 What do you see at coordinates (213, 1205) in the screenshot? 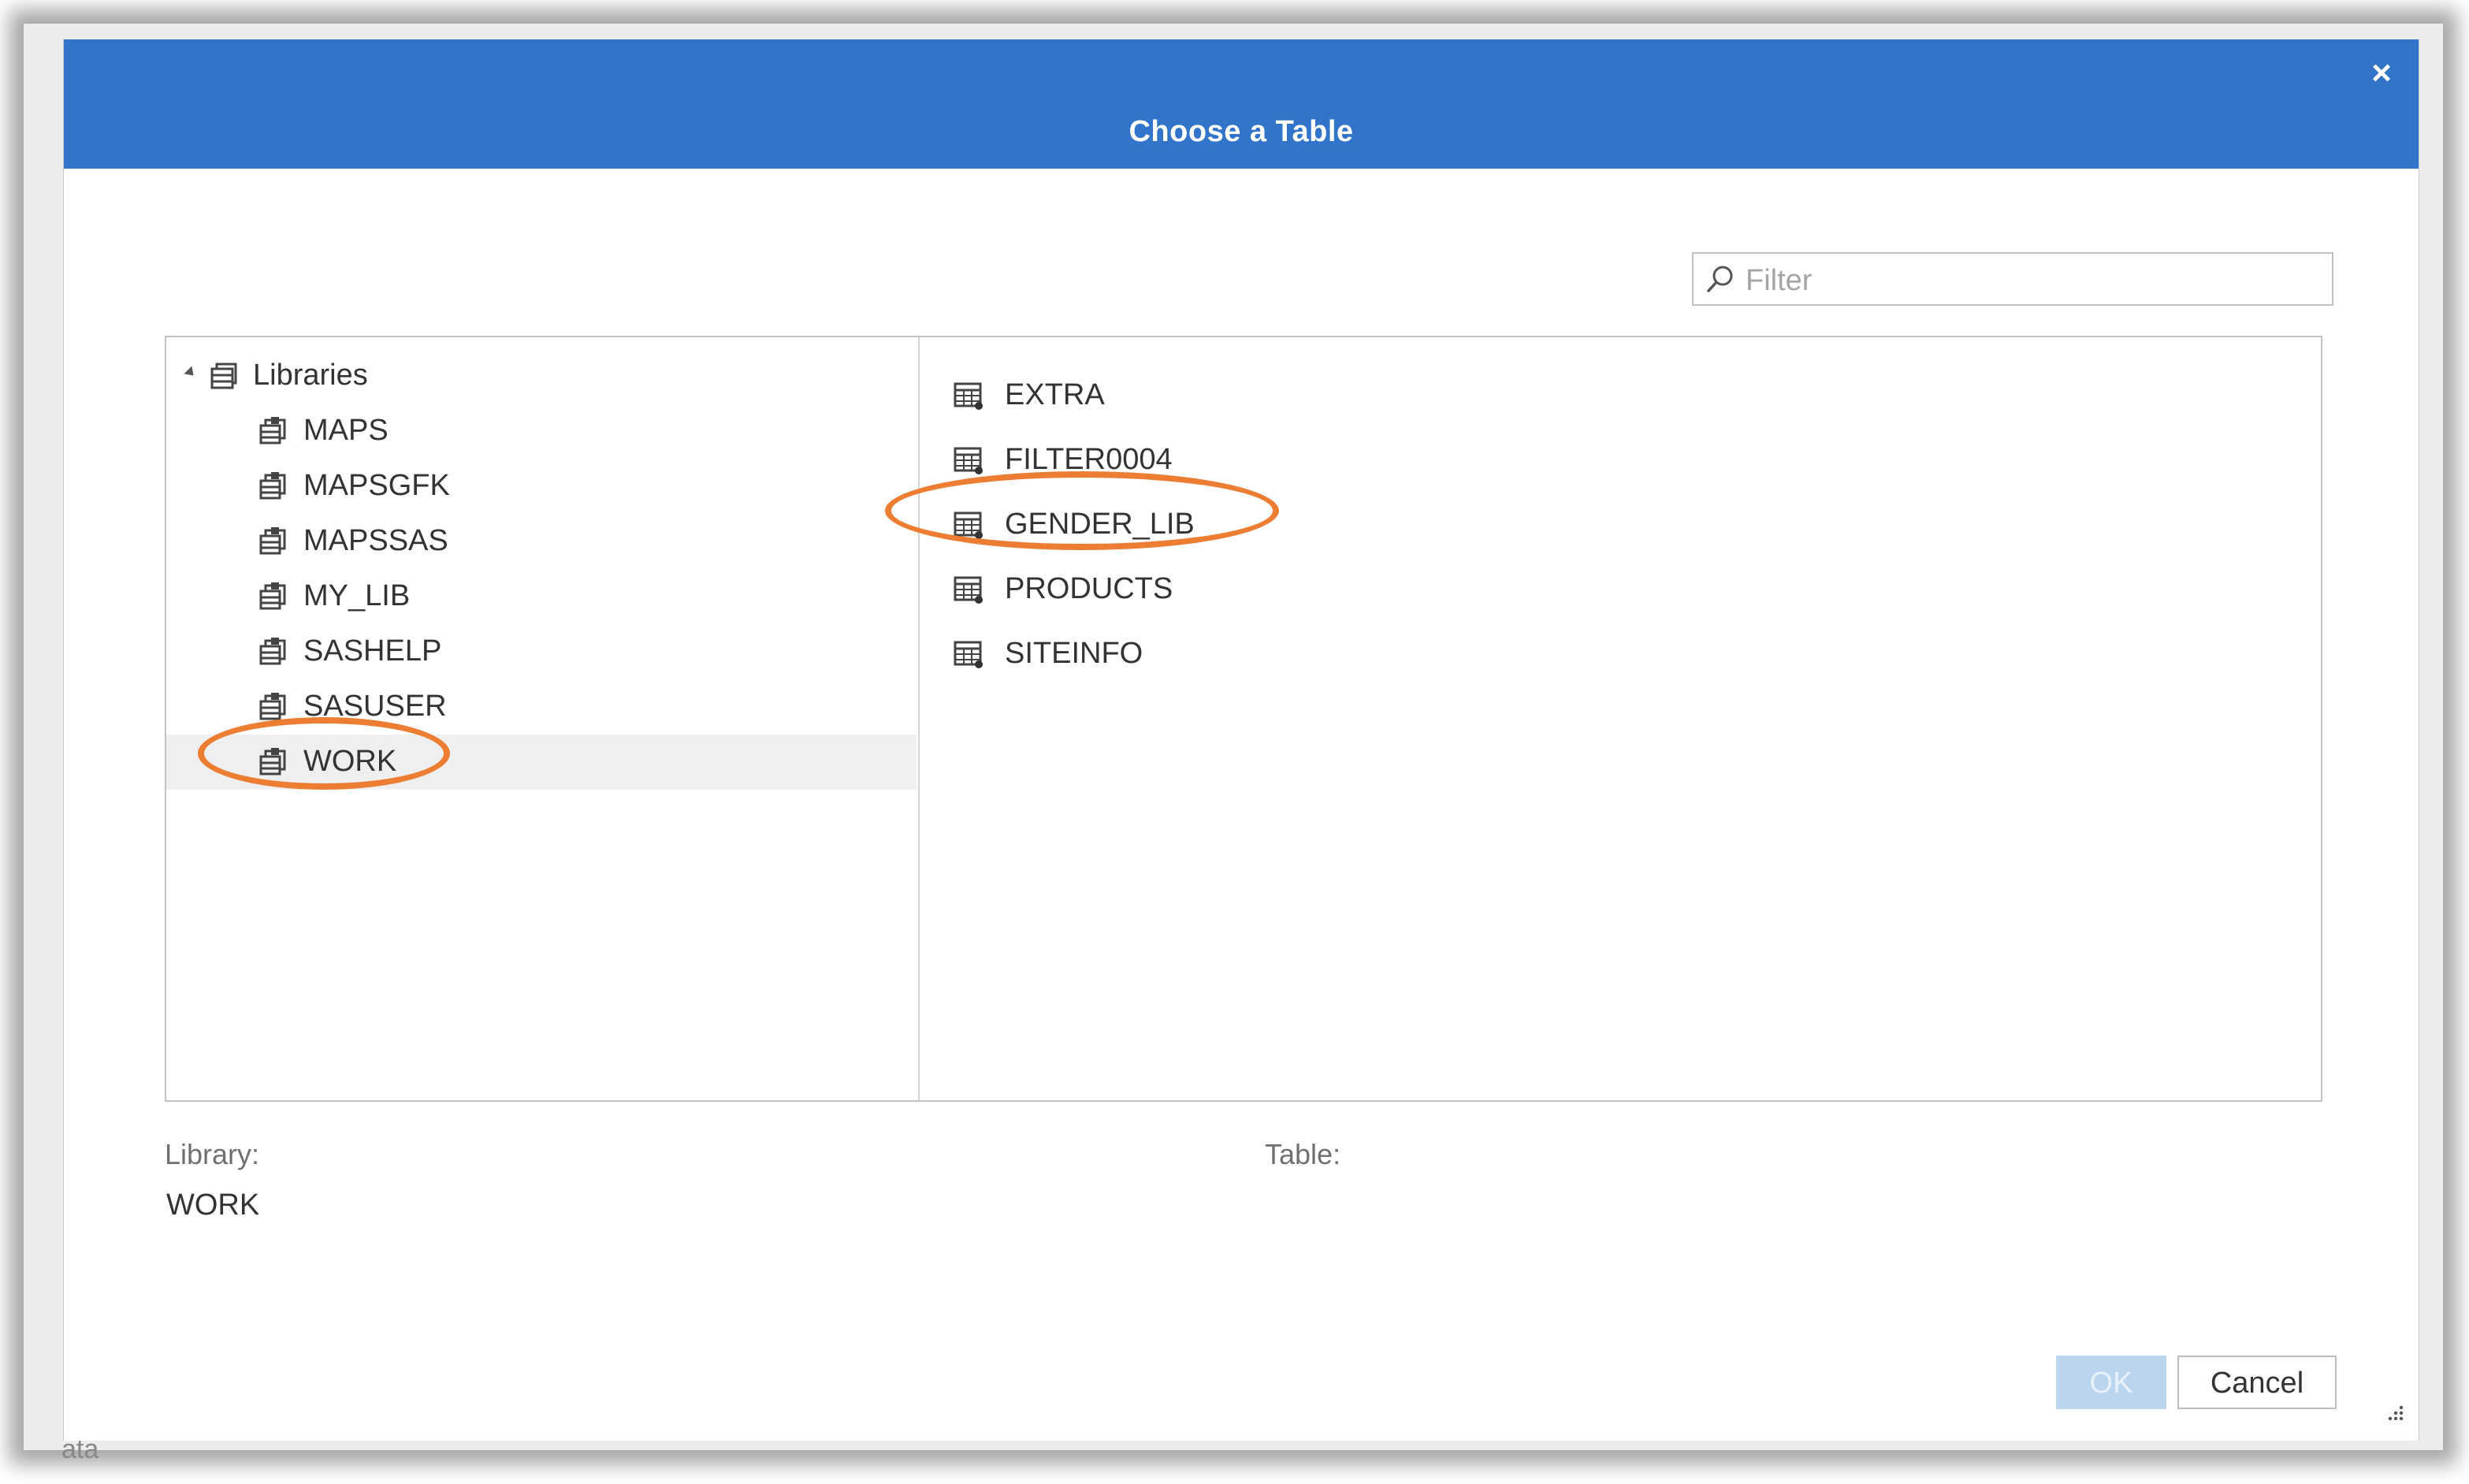
I see `library-value: WORK` at bounding box center [213, 1205].